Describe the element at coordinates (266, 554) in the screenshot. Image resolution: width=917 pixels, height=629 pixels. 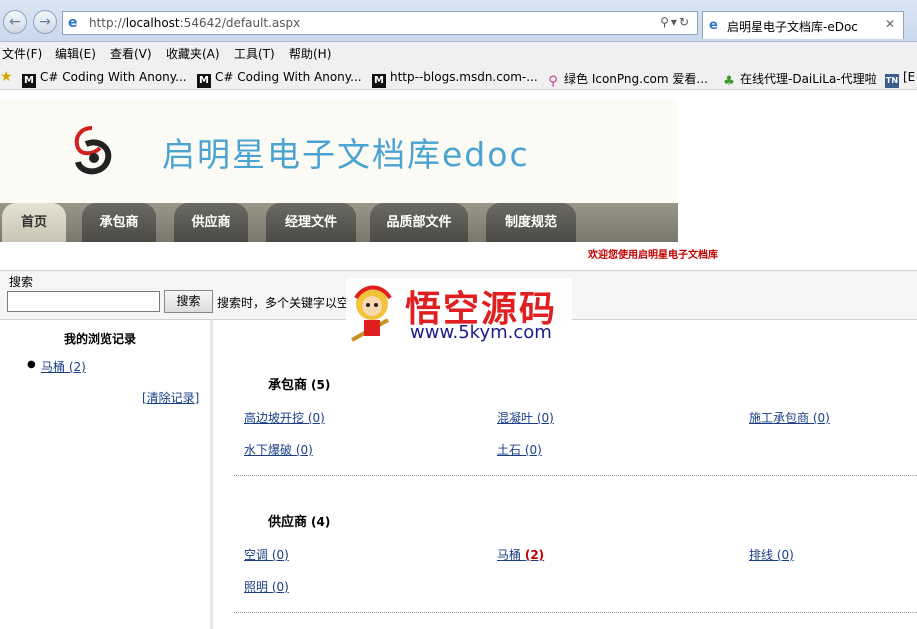
I see `category-link: 空调 (0)` at that location.